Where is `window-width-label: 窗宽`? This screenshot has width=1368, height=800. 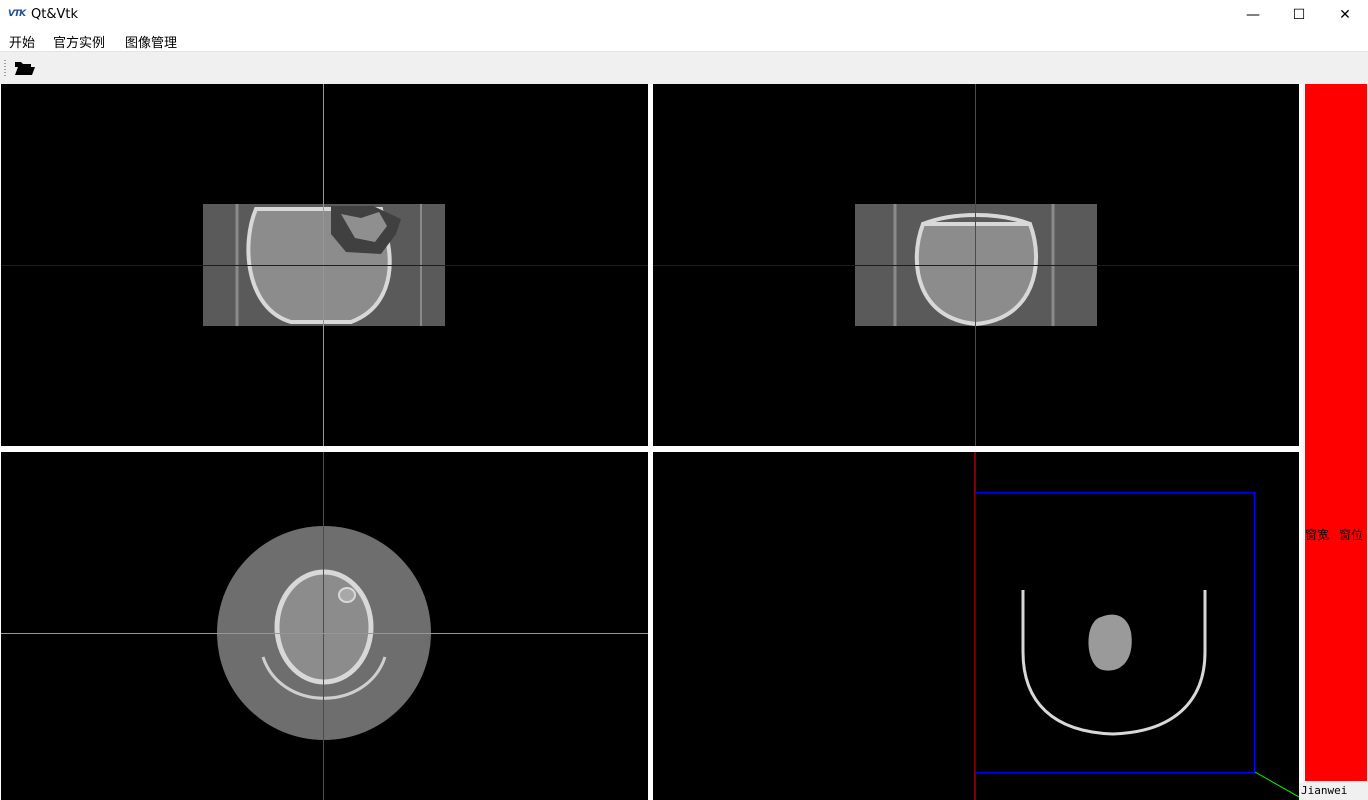
window-width-label: 窗宽 is located at coordinates (1317, 535).